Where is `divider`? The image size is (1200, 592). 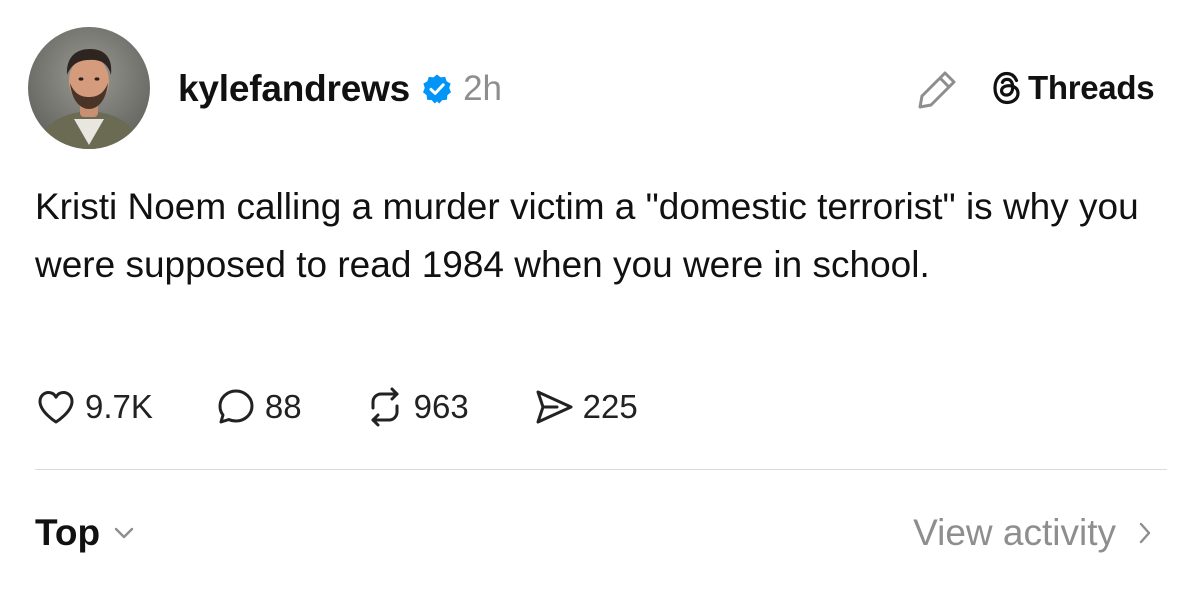
divider is located at coordinates (601, 469).